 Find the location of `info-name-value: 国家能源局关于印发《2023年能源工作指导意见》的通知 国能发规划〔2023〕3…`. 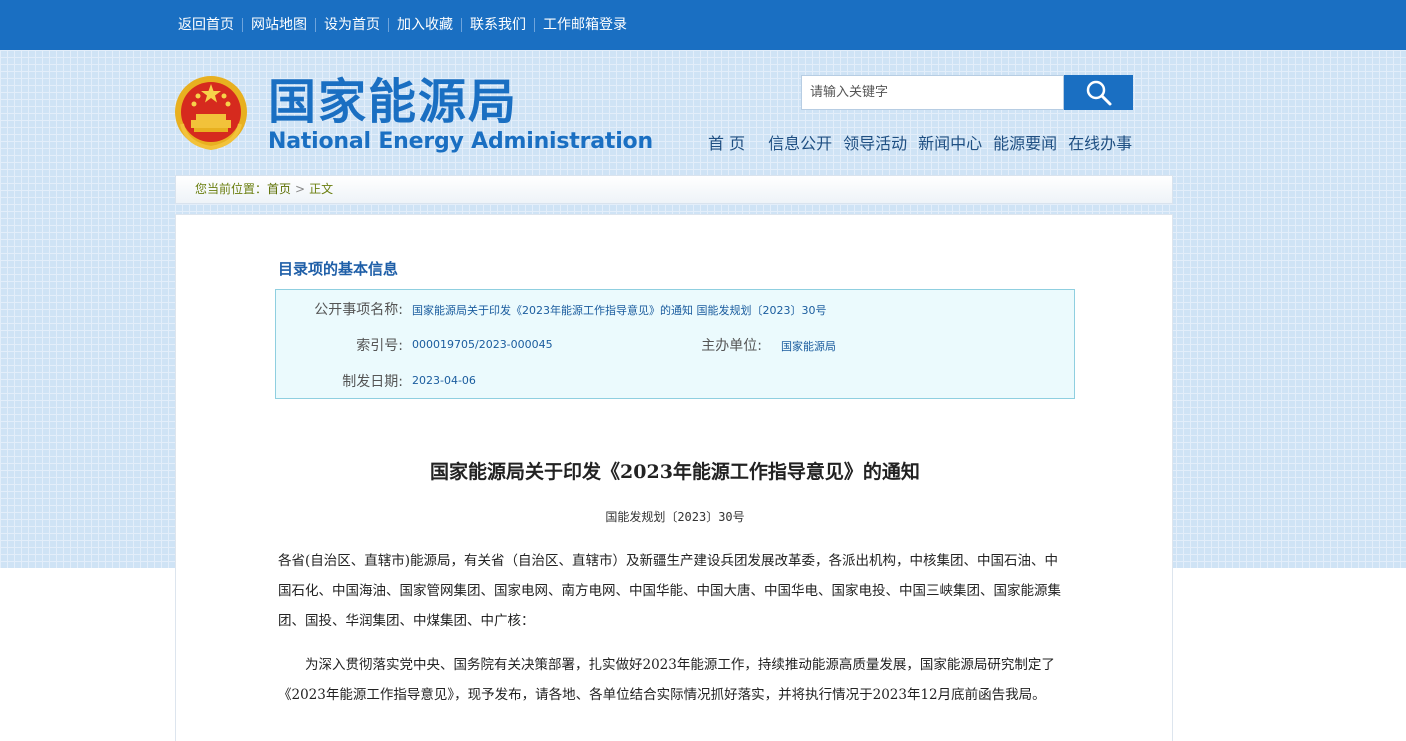

info-name-value: 国家能源局关于印发《2023年能源工作指导意见》的通知 国能发规划〔2023〕3… is located at coordinates (619, 310).